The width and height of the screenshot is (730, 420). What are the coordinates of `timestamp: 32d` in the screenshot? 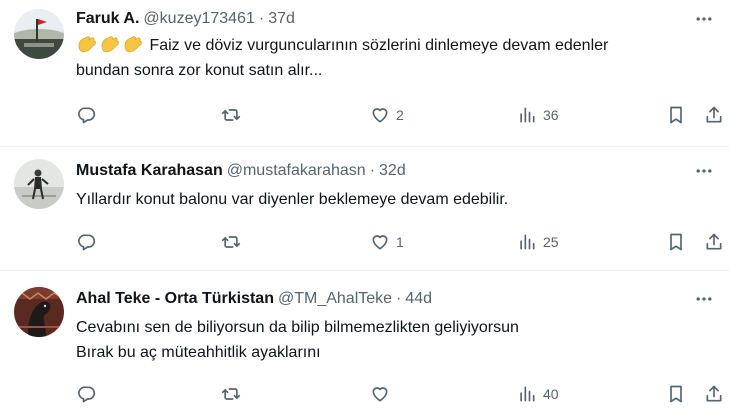 It's located at (392, 170).